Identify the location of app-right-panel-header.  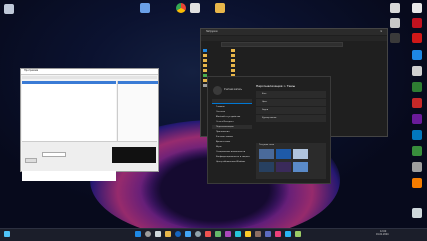
(138, 82).